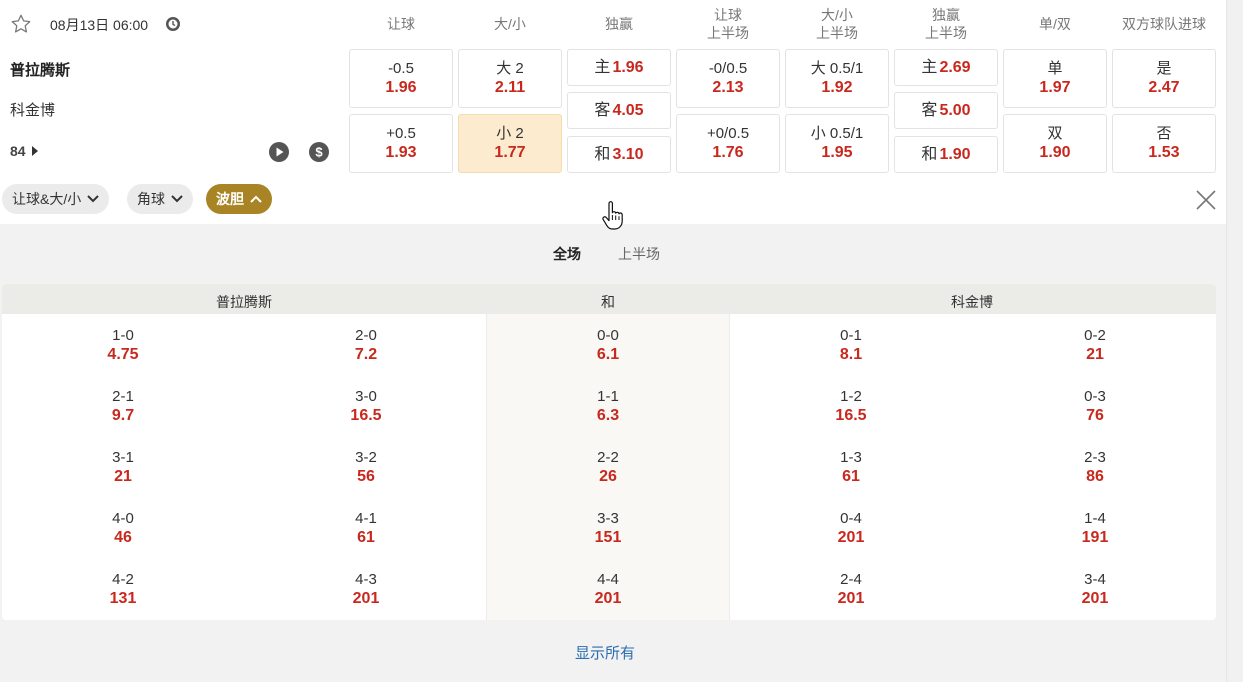 The image size is (1243, 682). I want to click on group-header-home: 普拉腾斯, so click(244, 302).